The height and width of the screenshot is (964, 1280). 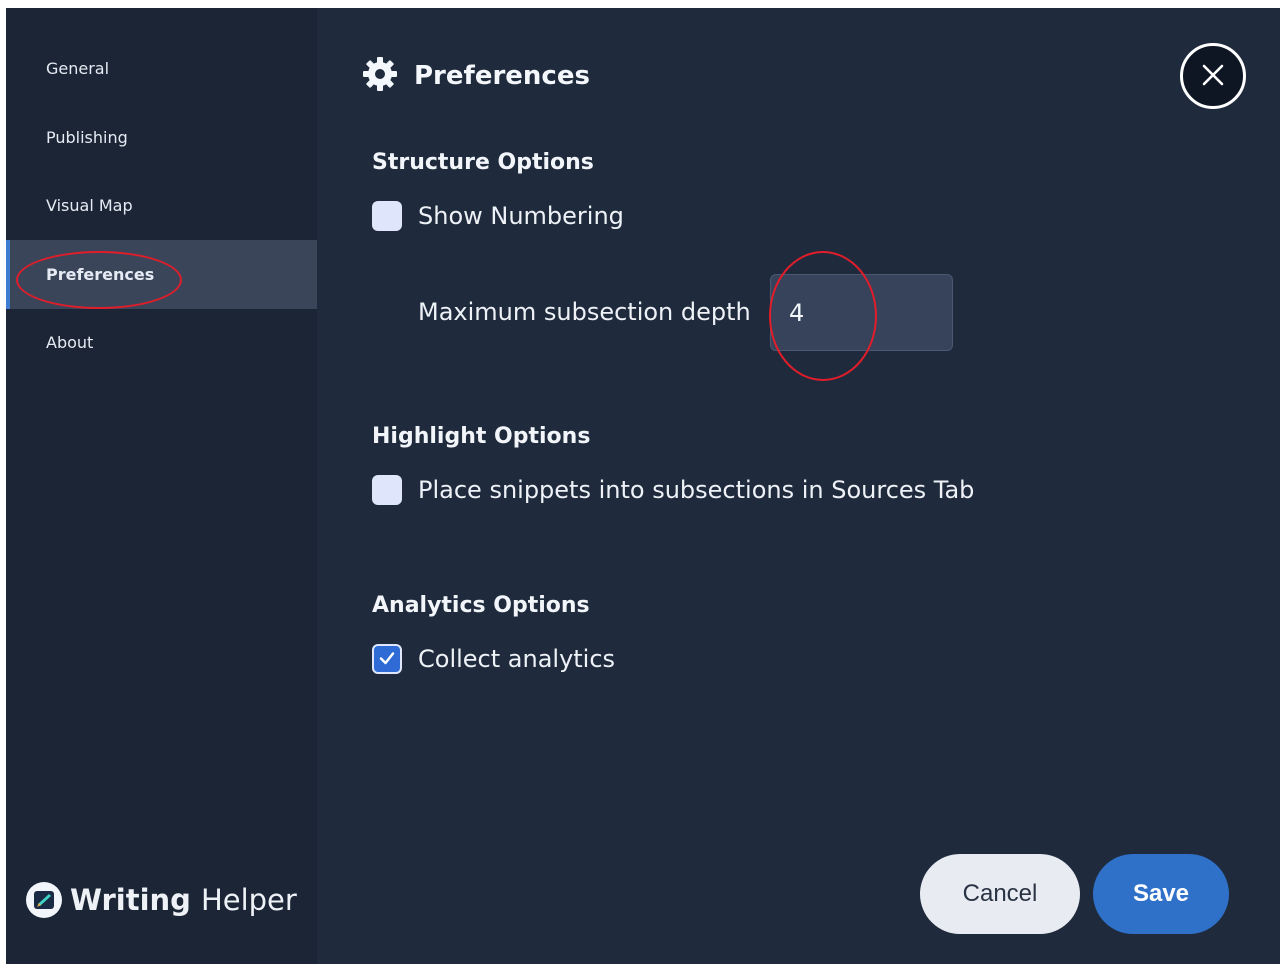 What do you see at coordinates (161, 342) in the screenshot?
I see `sidebar-item-about: About` at bounding box center [161, 342].